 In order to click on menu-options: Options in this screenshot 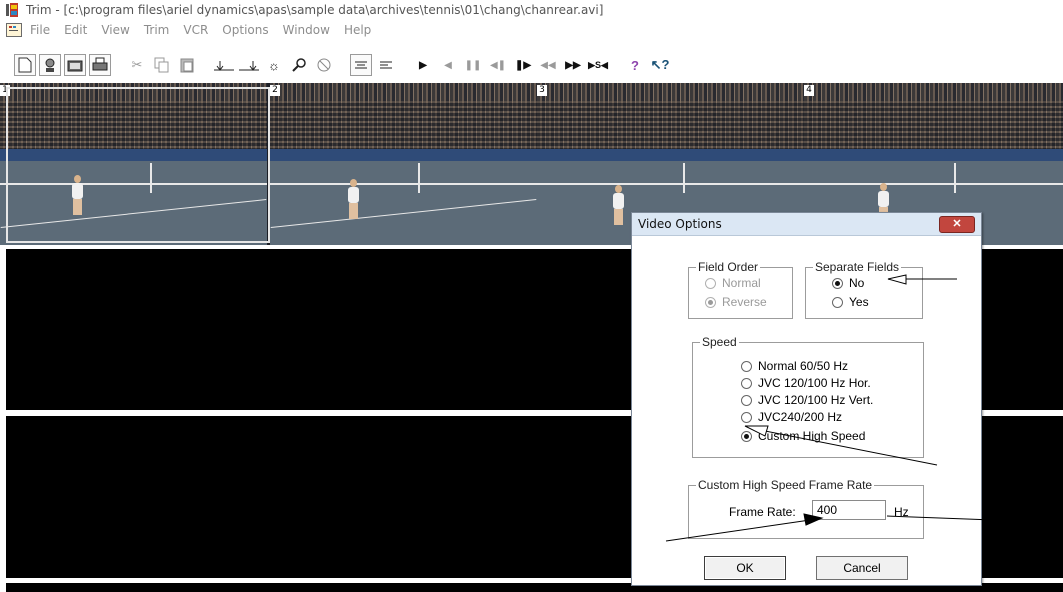, I will do `click(245, 30)`.